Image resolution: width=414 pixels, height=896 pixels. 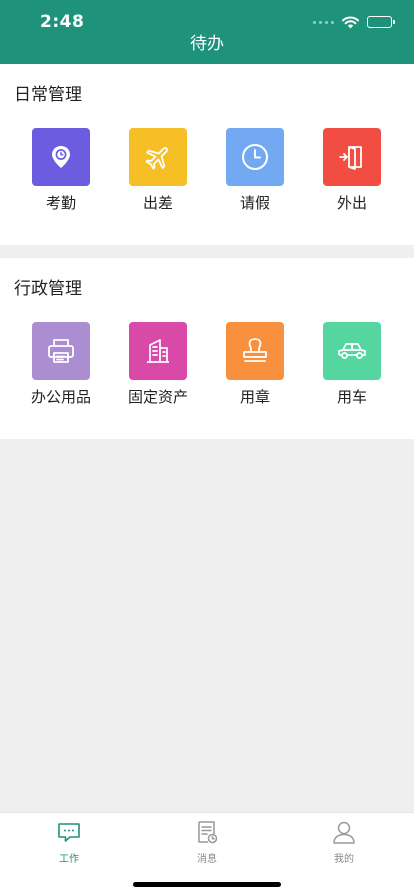 I want to click on tab-profile-label: 我的, so click(x=344, y=859).